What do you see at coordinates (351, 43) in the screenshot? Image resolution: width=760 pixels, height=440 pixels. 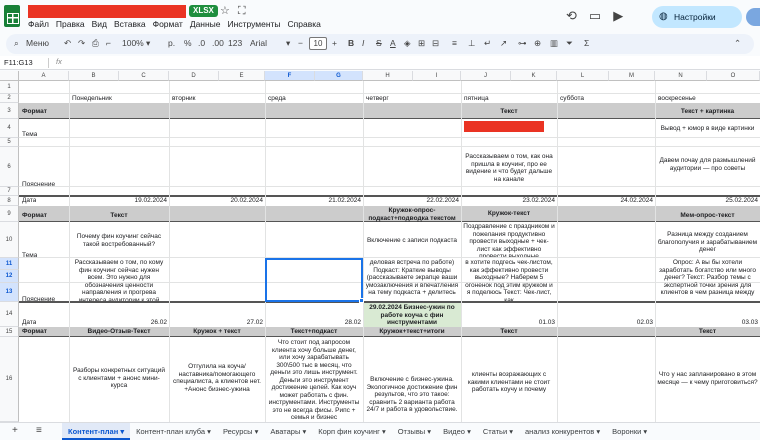 I see `bold-icon: B` at bounding box center [351, 43].